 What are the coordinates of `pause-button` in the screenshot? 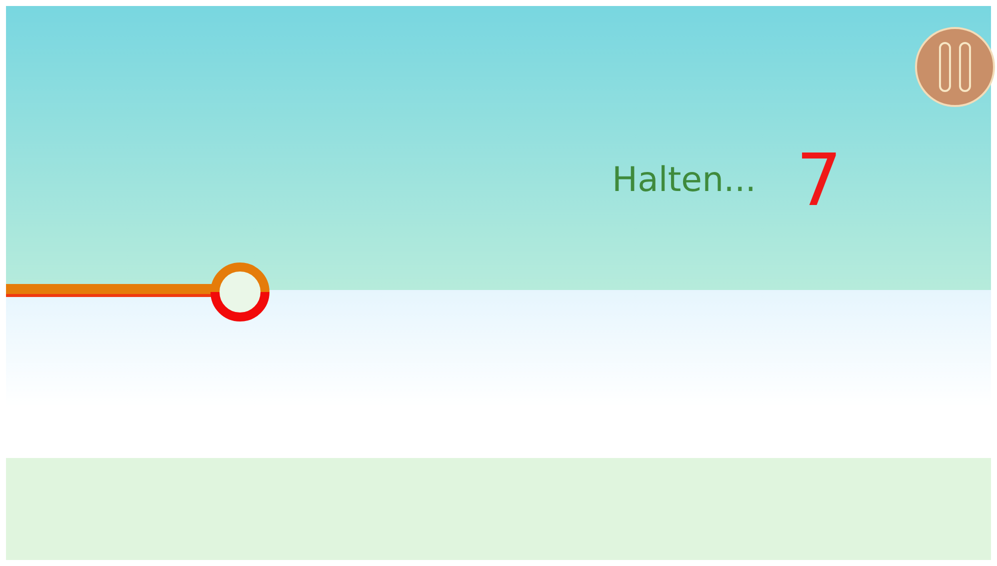 It's located at (955, 67).